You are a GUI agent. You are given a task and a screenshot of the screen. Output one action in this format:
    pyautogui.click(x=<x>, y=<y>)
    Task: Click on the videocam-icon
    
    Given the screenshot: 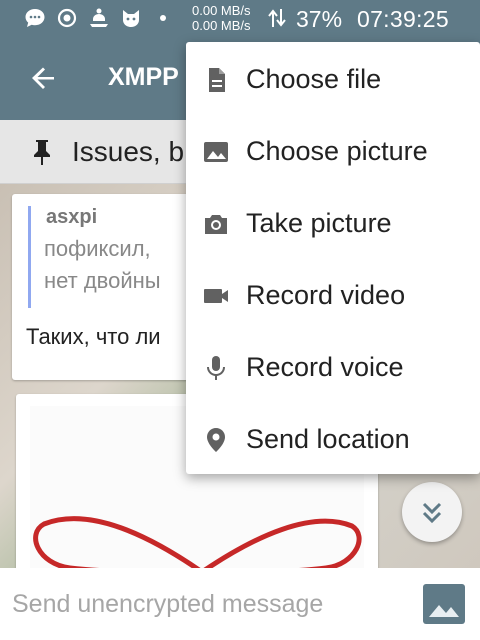 What is the action you would take?
    pyautogui.click(x=216, y=296)
    